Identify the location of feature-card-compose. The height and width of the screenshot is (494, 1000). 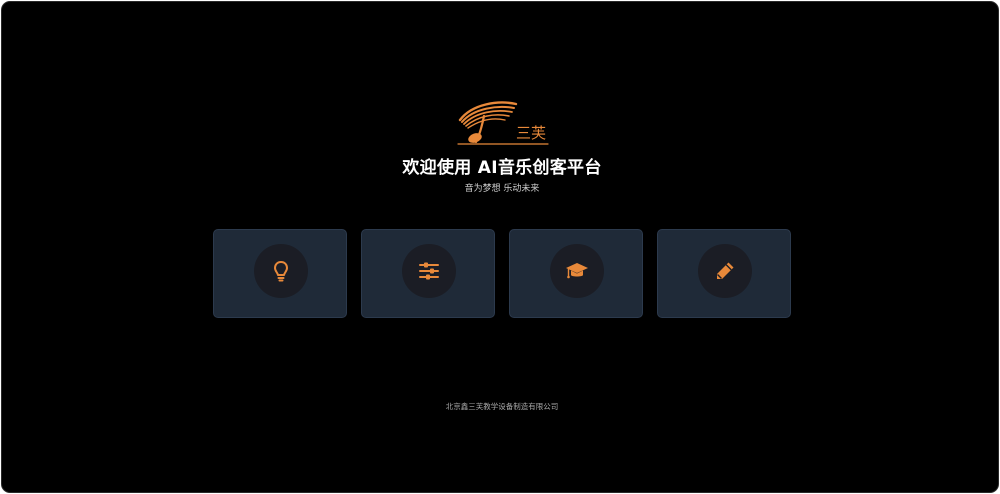
(724, 273).